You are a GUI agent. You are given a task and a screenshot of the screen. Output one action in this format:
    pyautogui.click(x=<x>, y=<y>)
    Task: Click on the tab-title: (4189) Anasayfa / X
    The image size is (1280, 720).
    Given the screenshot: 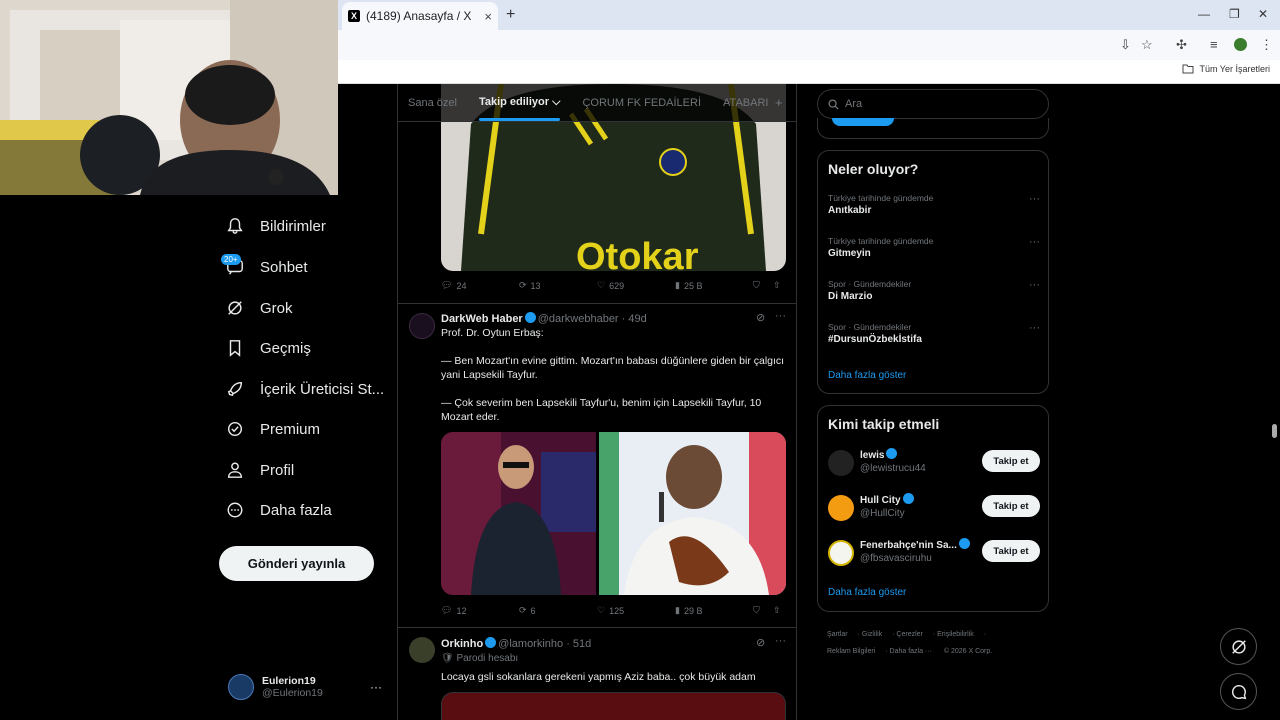 What is the action you would take?
    pyautogui.click(x=419, y=16)
    